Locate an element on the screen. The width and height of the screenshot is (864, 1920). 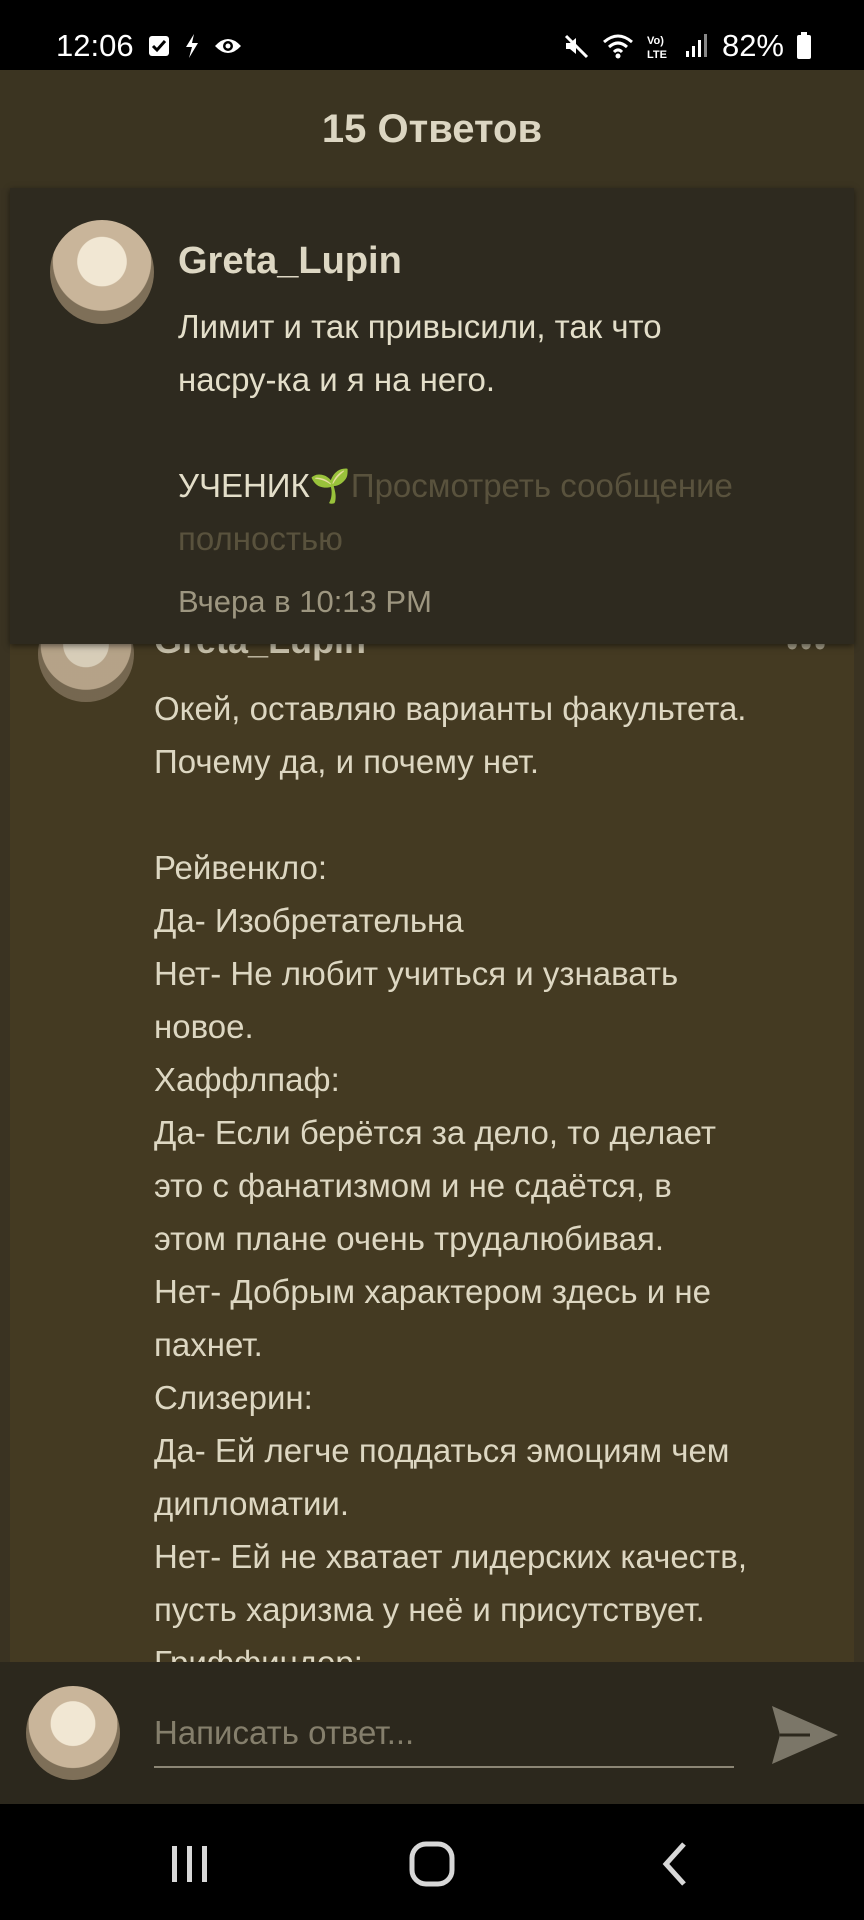
reply-line: Нет- Не любит учиться и узнавать is located at coordinates (416, 973).